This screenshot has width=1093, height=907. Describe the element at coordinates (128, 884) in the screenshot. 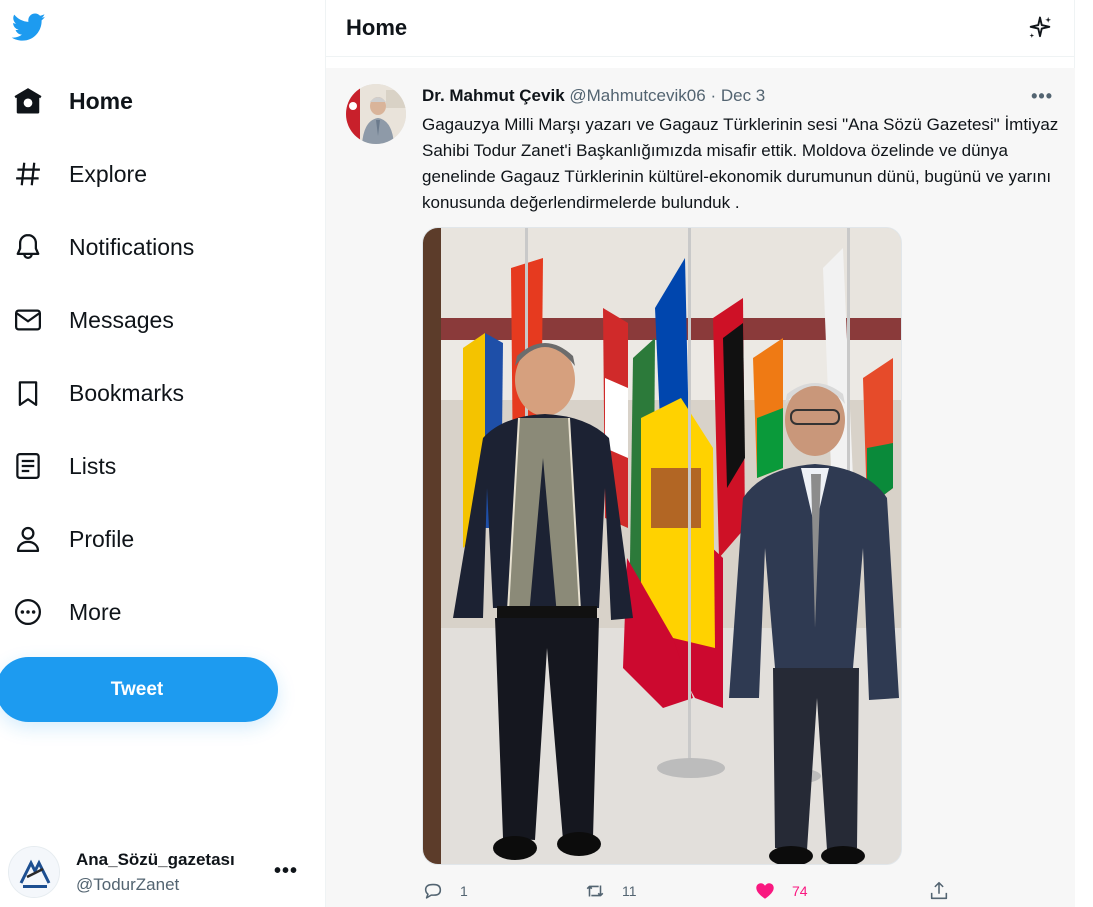

I see `account-handle: @TodurZanet` at that location.